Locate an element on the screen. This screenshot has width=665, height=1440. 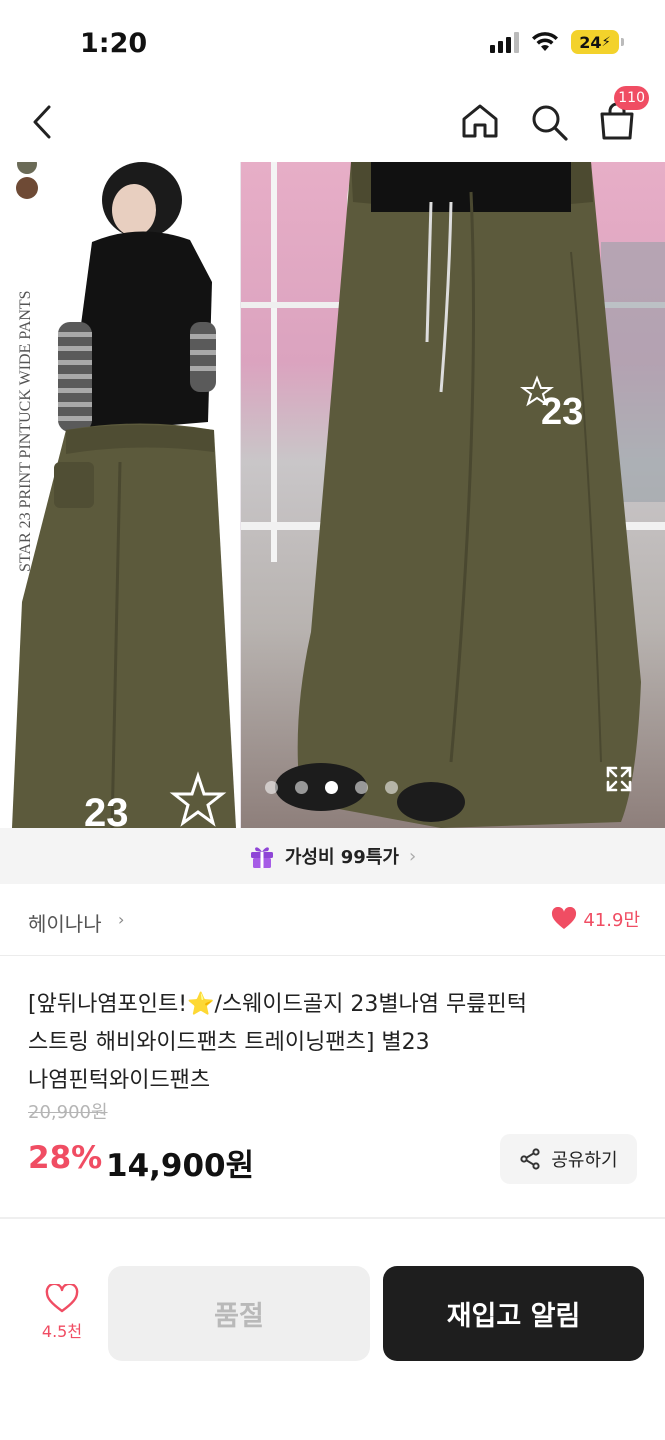
expand-button is located at coordinates (619, 779).